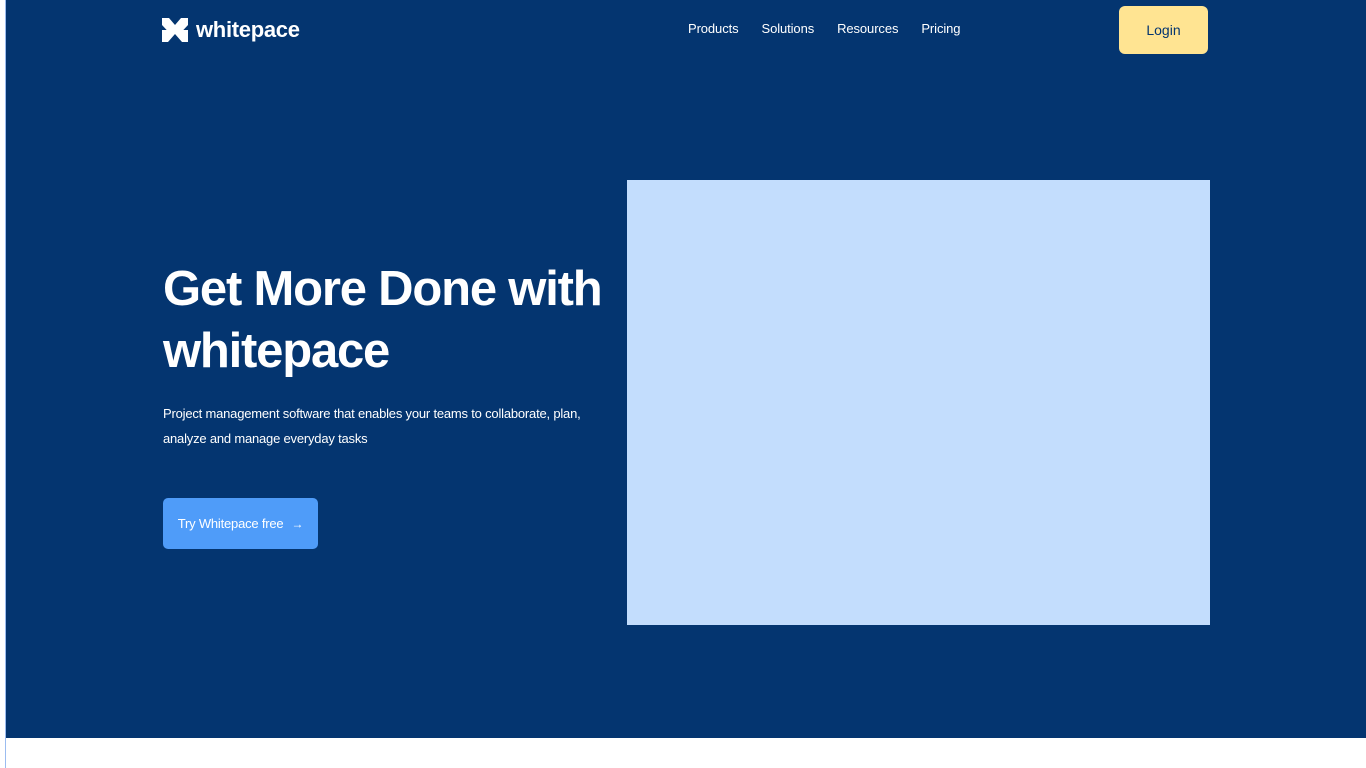 This screenshot has width=1366, height=768. I want to click on hero-title: Get More Done with whitepace, so click(383, 320).